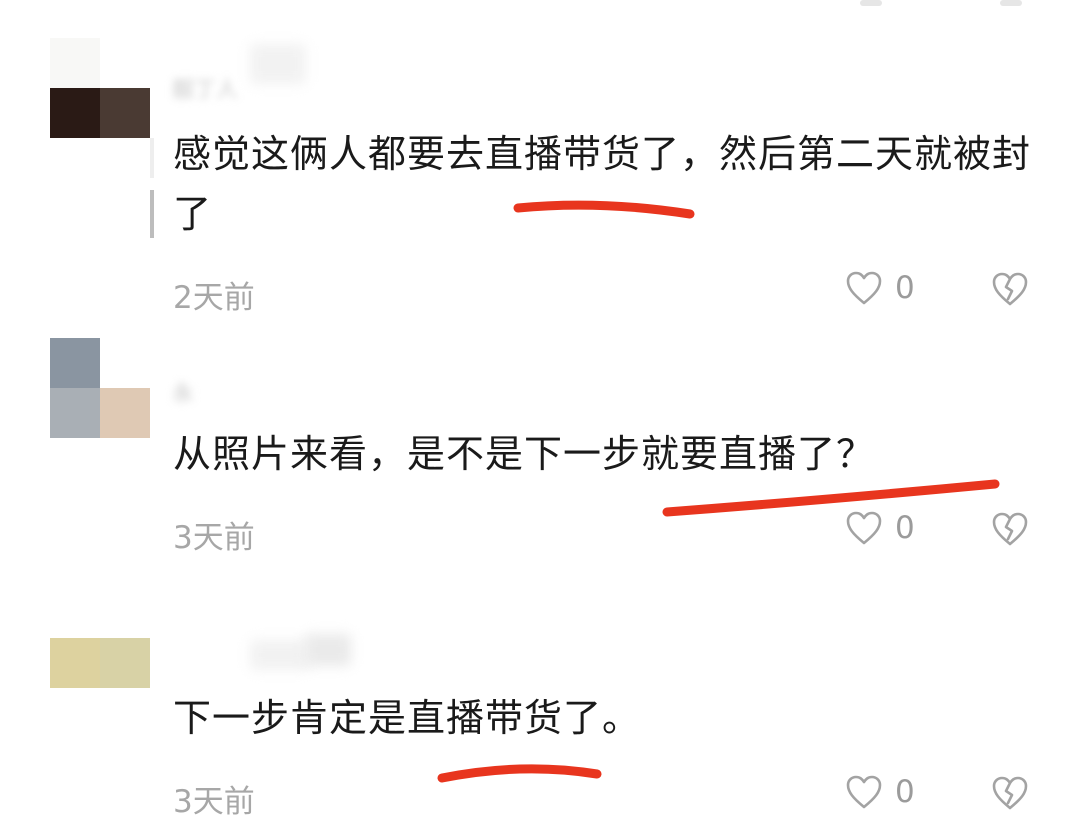 The width and height of the screenshot is (1080, 838). I want to click on comment-text: 下一步肯定是直播带货了。, so click(407, 718).